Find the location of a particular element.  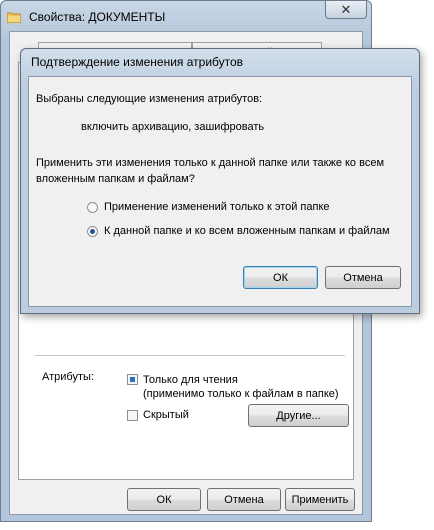

radio-row-this-folder: Применение изменений только к этой папке is located at coordinates (208, 207).